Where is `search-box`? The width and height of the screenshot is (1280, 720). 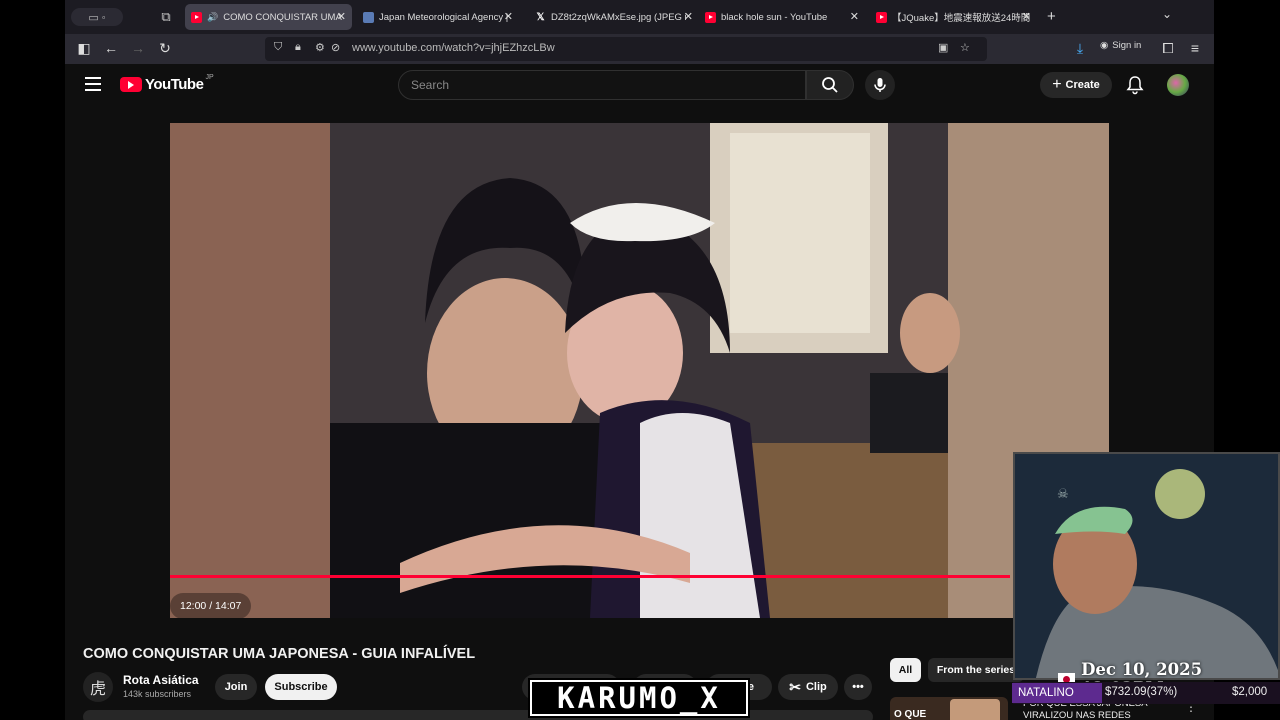 search-box is located at coordinates (602, 85).